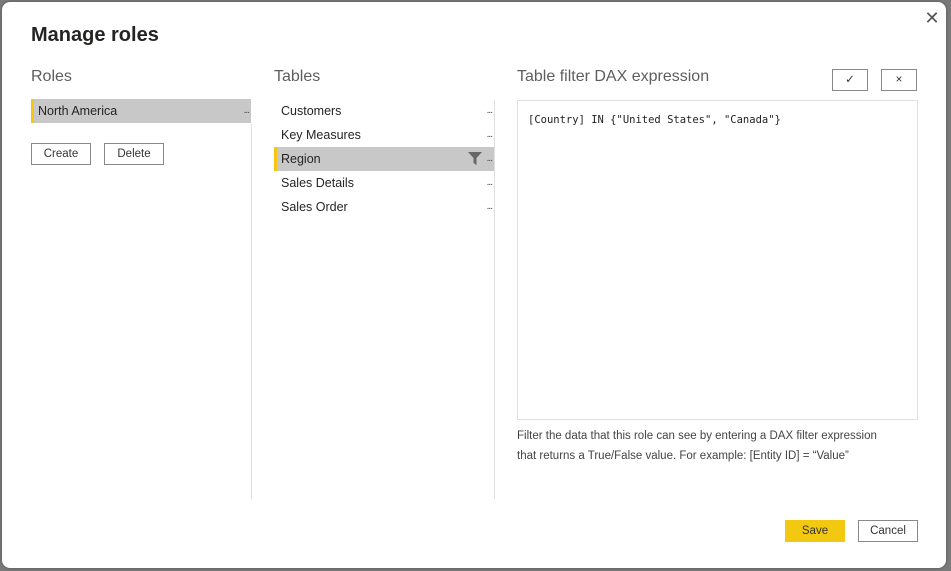 This screenshot has width=951, height=571. Describe the element at coordinates (51, 76) in the screenshot. I see `roles-heading: Roles` at that location.